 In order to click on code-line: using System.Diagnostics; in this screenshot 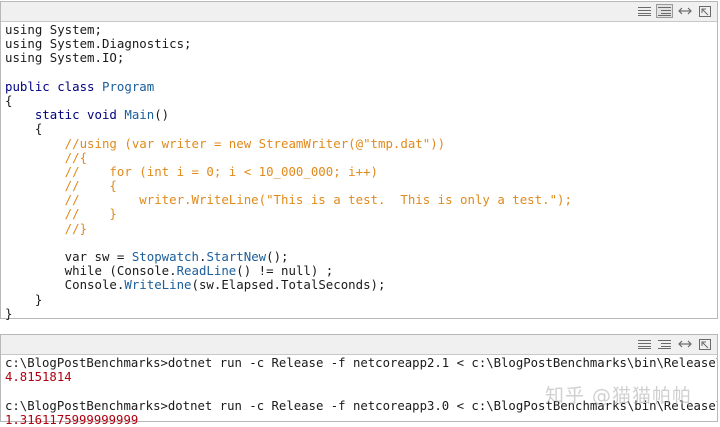, I will do `click(361, 44)`.